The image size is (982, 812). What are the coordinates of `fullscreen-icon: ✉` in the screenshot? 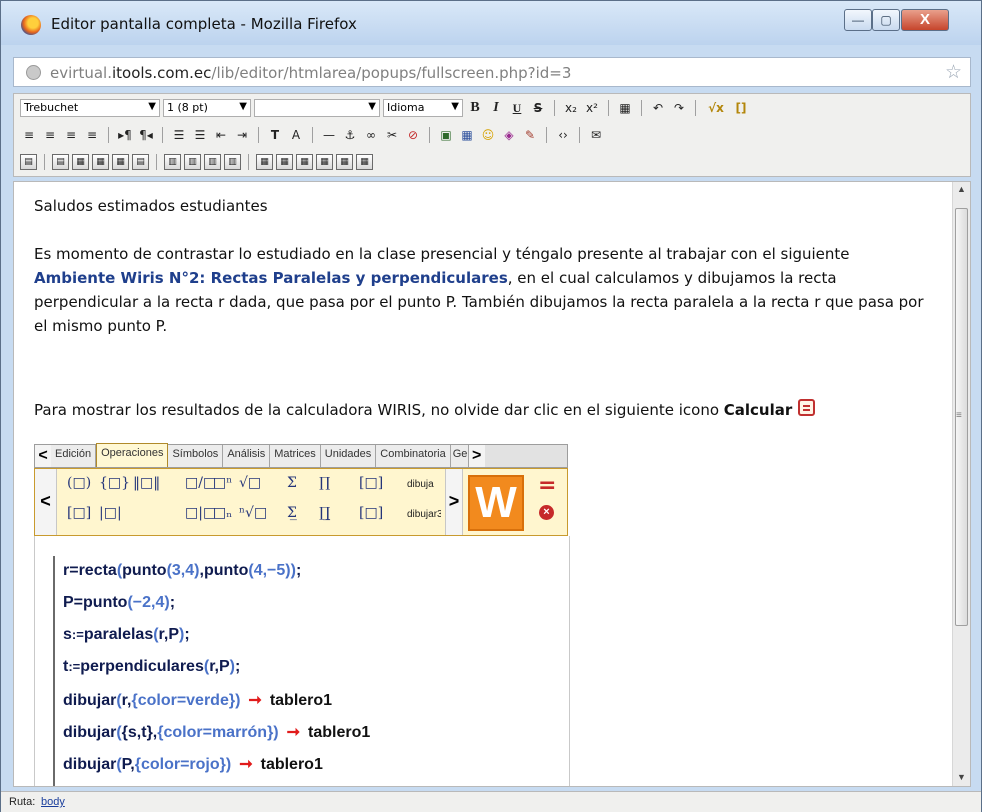 It's located at (596, 135).